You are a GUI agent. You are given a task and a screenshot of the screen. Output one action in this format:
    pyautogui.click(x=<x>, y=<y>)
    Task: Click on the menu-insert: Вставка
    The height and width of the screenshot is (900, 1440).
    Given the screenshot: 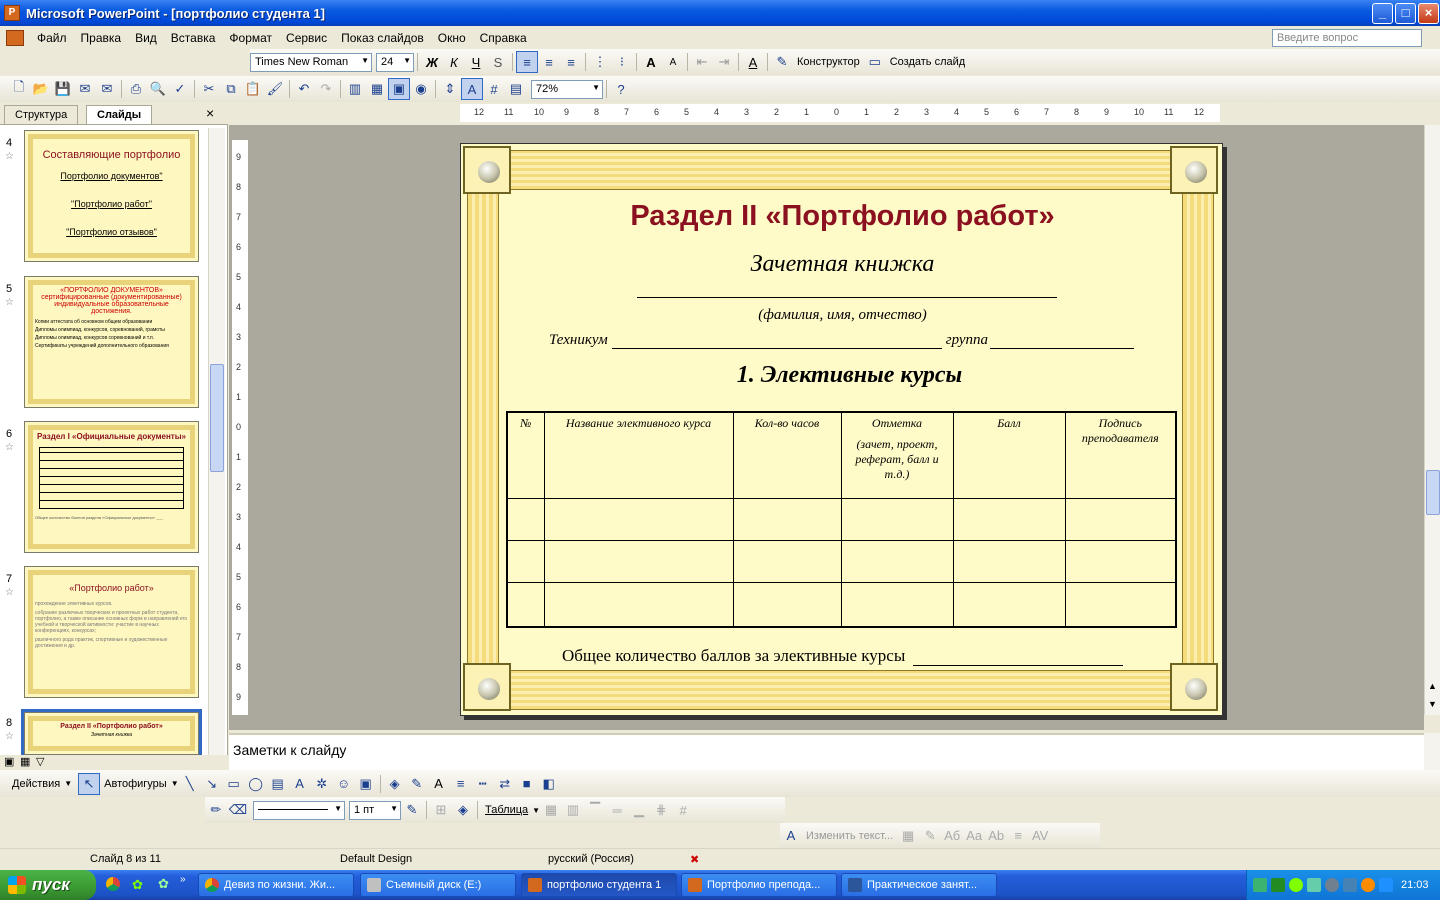 What is the action you would take?
    pyautogui.click(x=193, y=38)
    